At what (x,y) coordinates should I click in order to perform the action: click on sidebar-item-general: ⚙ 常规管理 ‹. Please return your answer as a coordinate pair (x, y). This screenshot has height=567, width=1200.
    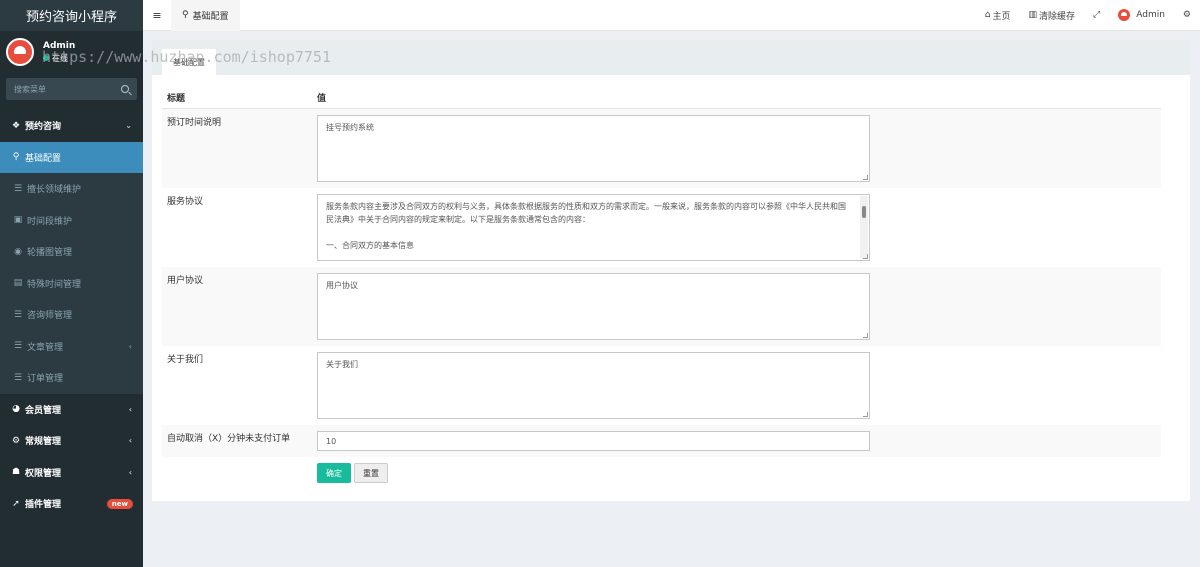
    Looking at the image, I should click on (71, 441).